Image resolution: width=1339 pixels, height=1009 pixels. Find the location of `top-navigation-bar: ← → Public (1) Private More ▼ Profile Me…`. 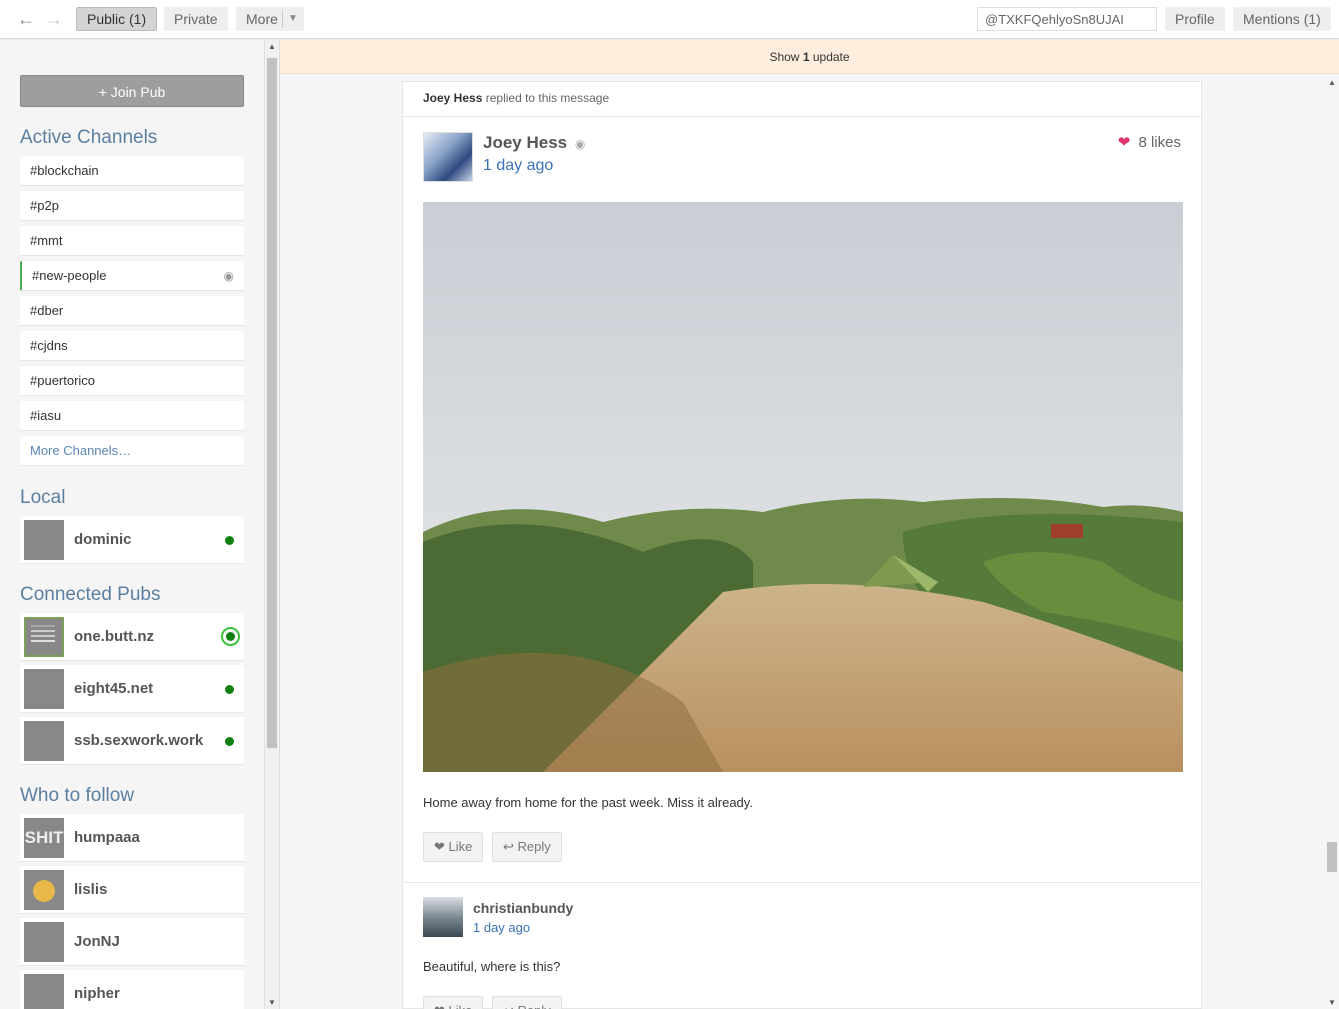

top-navigation-bar: ← → Public (1) Private More ▼ Profile Me… is located at coordinates (669, 19).